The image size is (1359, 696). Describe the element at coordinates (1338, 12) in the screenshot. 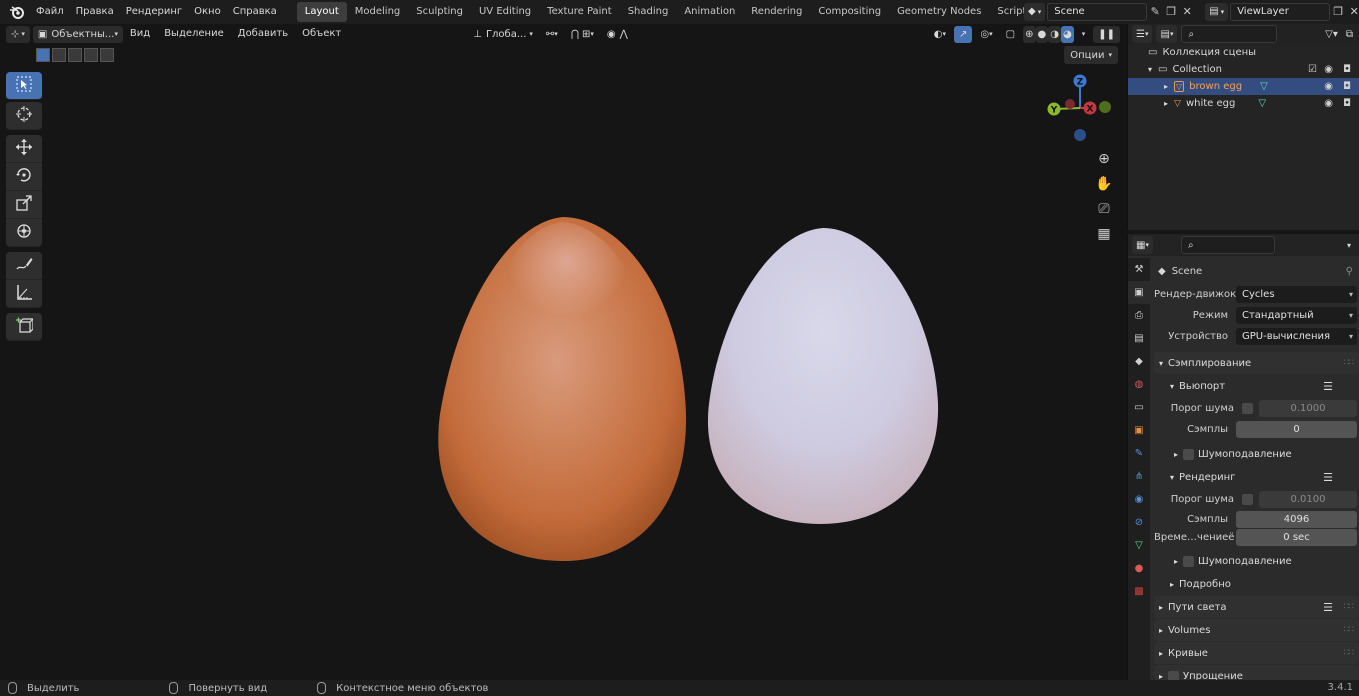

I see `new-viewlayer-icon: ❐` at that location.